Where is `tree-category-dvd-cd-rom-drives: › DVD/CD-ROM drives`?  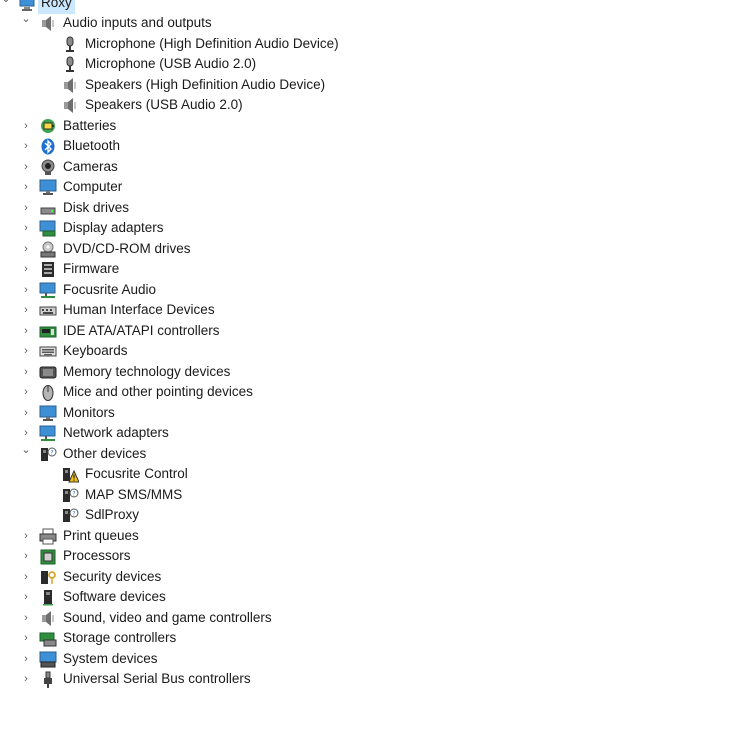
tree-category-dvd-cd-rom-drives: › DVD/CD-ROM drives is located at coordinates (369, 249).